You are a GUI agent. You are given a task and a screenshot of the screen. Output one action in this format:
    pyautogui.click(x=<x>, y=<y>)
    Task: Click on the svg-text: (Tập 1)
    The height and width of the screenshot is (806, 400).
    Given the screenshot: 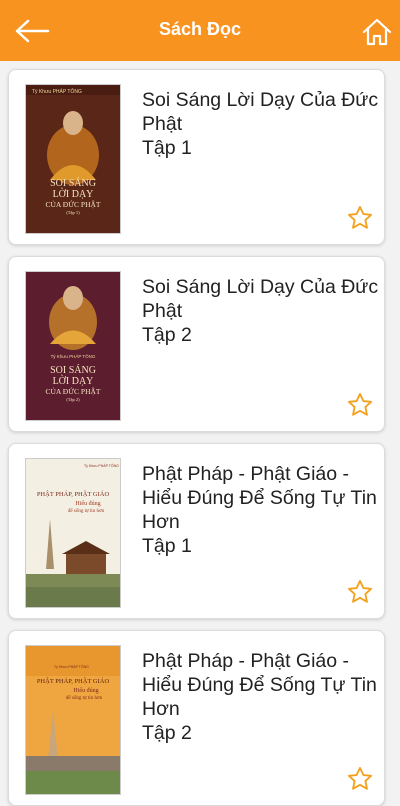 What is the action you would take?
    pyautogui.click(x=73, y=212)
    